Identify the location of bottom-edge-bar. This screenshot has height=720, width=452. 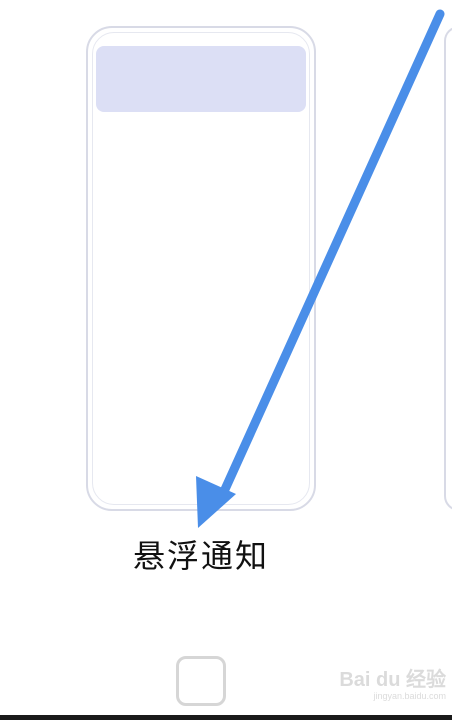
(226, 717).